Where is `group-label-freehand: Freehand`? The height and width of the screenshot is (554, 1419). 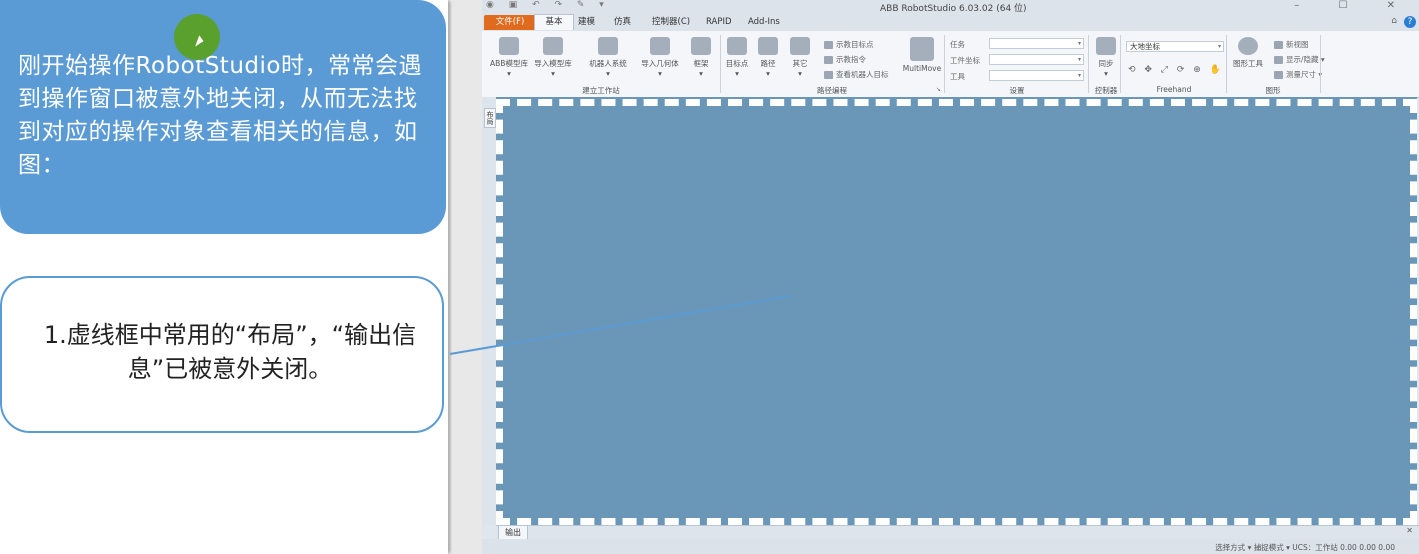 group-label-freehand: Freehand is located at coordinates (1174, 89).